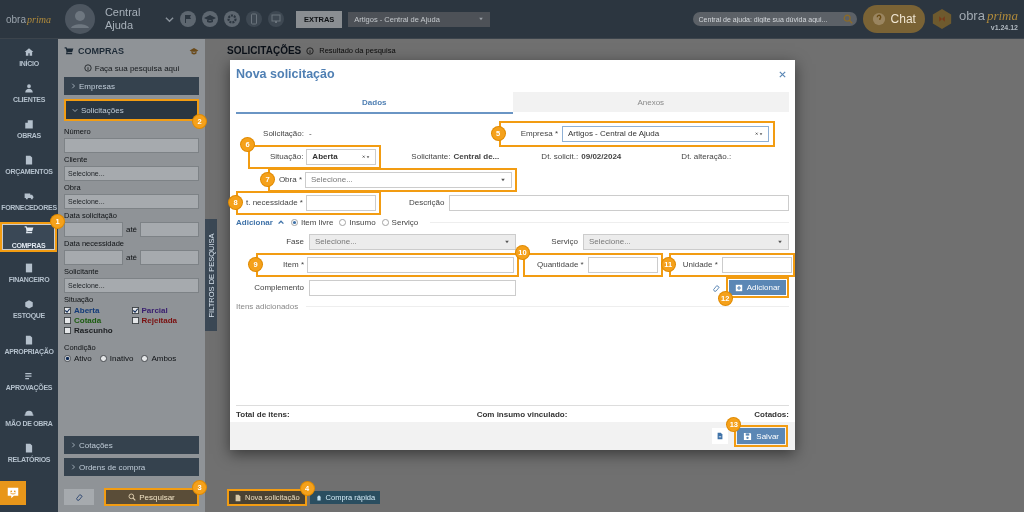 This screenshot has width=1024, height=512. Describe the element at coordinates (715, 287) in the screenshot. I see `eraser-icon` at that location.